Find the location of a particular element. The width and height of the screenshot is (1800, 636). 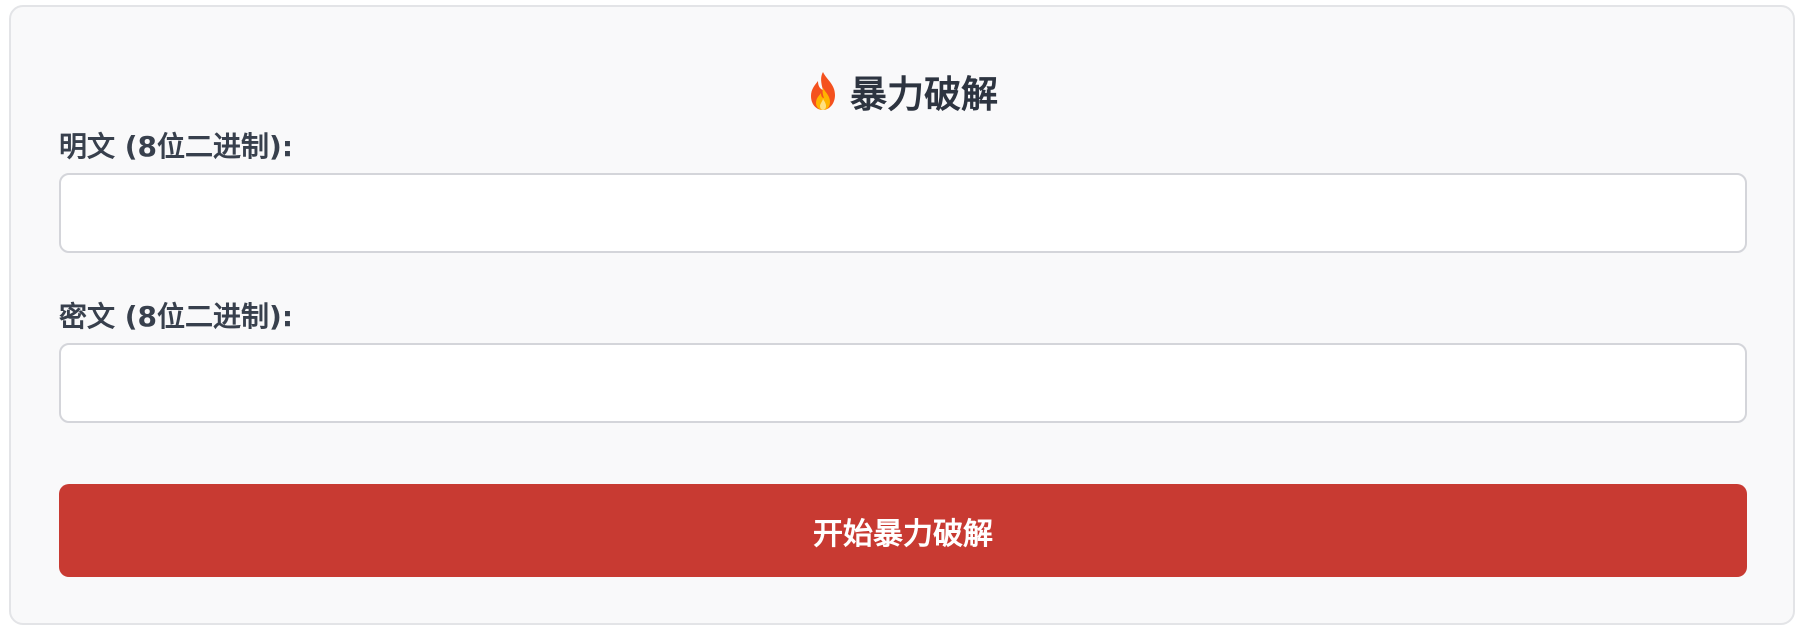

plaintext-input is located at coordinates (903, 213).